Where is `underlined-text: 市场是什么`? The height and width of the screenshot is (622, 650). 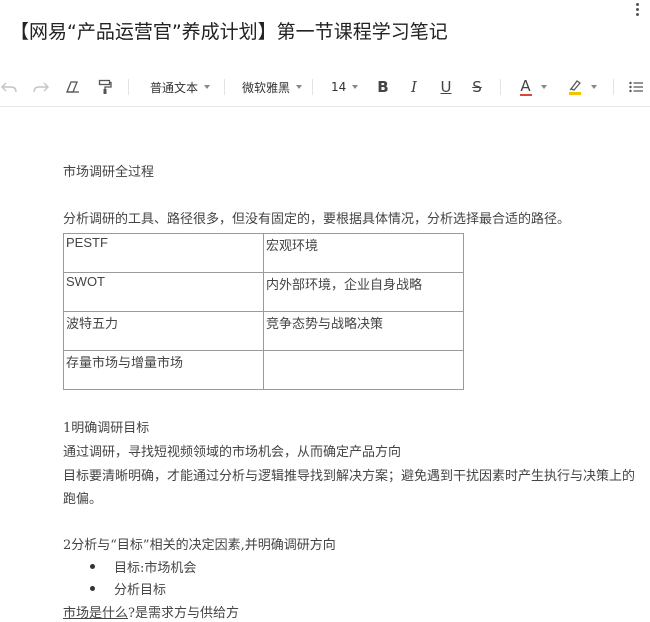
underlined-text: 市场是什么 is located at coordinates (96, 613).